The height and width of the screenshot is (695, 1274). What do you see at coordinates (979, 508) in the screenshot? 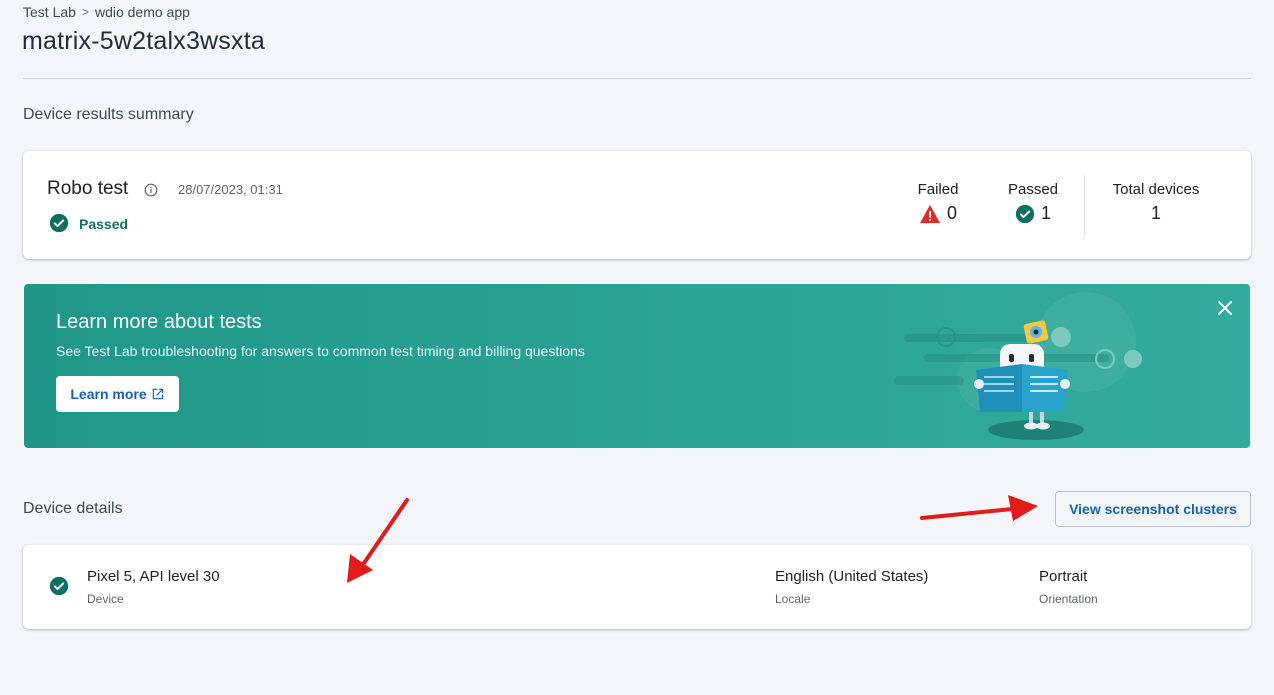
I see `annotation-arrow-right` at bounding box center [979, 508].